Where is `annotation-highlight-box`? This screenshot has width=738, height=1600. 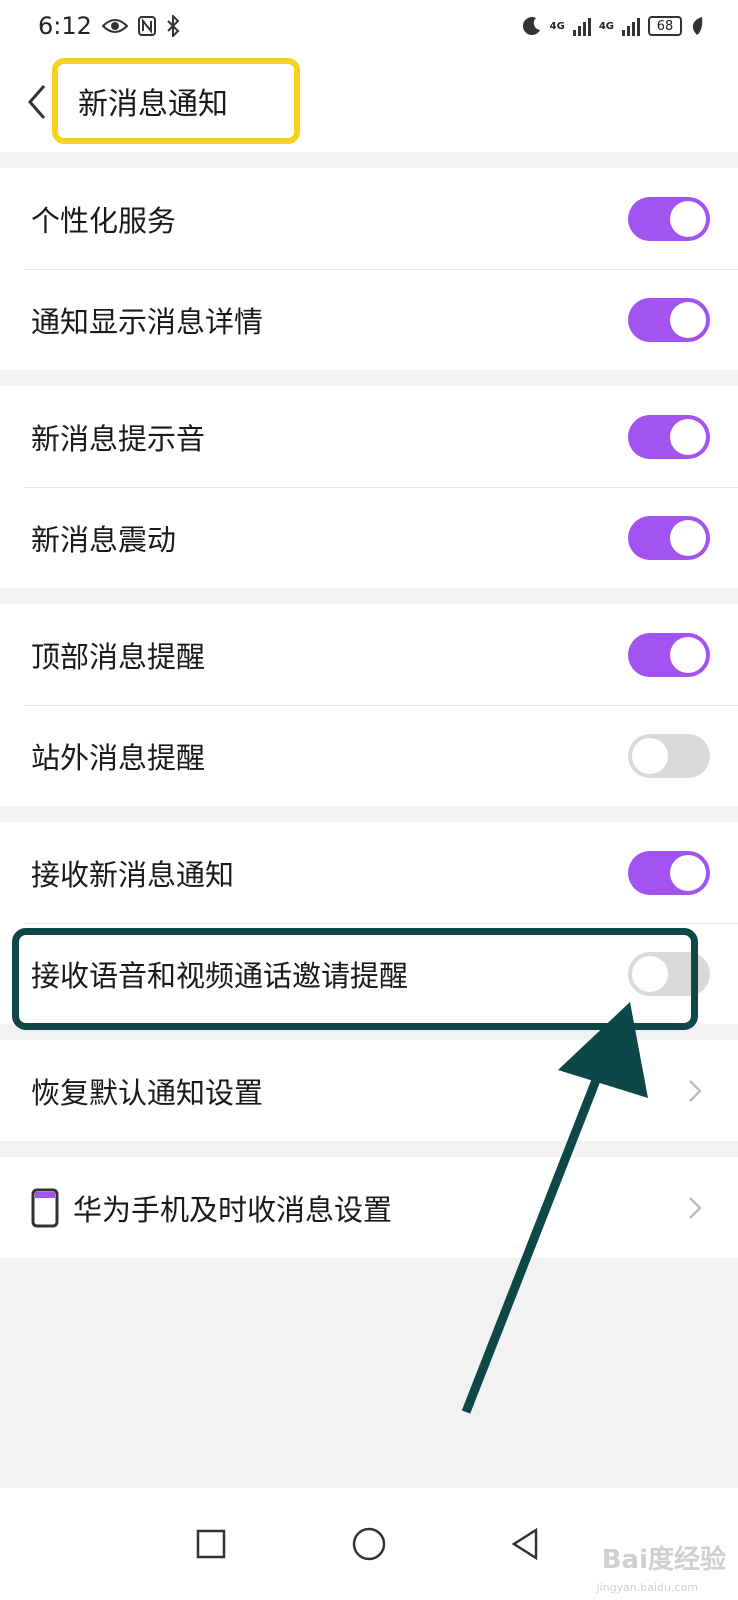 annotation-highlight-box is located at coordinates (355, 979).